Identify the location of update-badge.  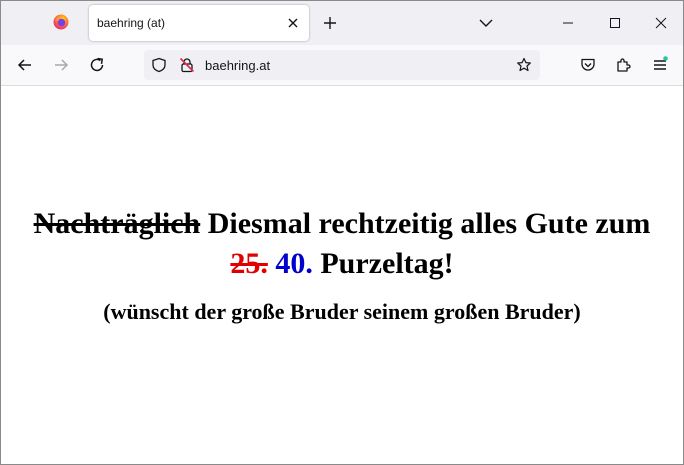
(665, 58).